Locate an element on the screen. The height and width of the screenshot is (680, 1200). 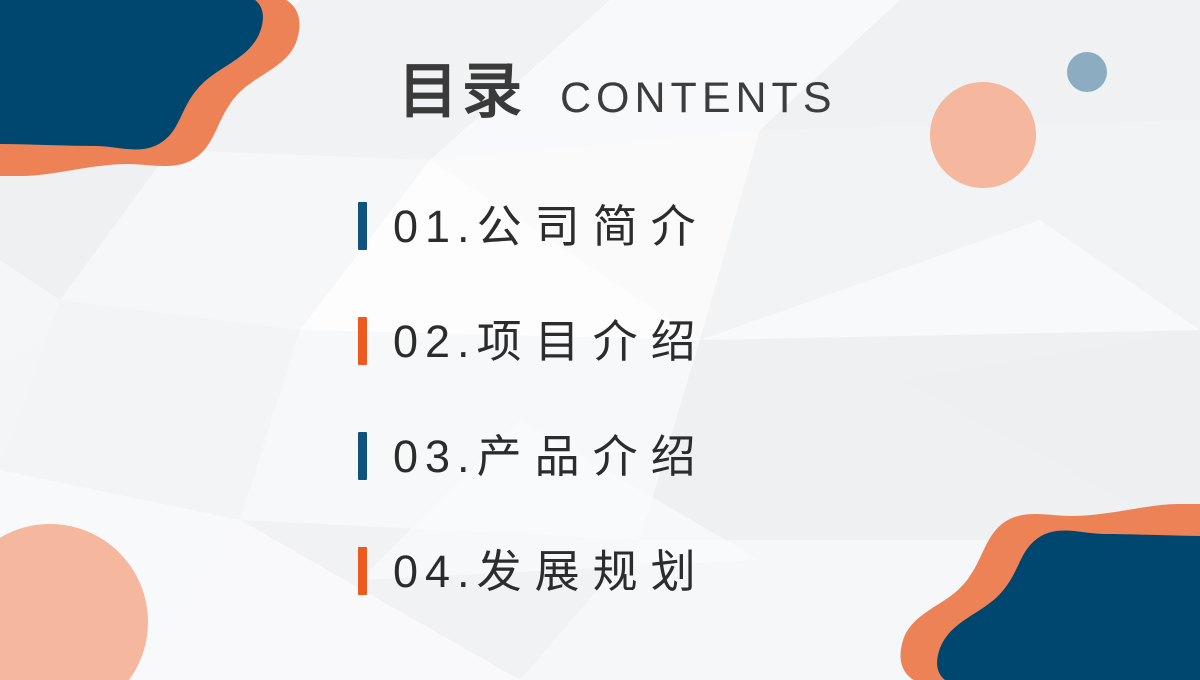
toc-item-label: 02.项目介绍 is located at coordinates (551, 341).